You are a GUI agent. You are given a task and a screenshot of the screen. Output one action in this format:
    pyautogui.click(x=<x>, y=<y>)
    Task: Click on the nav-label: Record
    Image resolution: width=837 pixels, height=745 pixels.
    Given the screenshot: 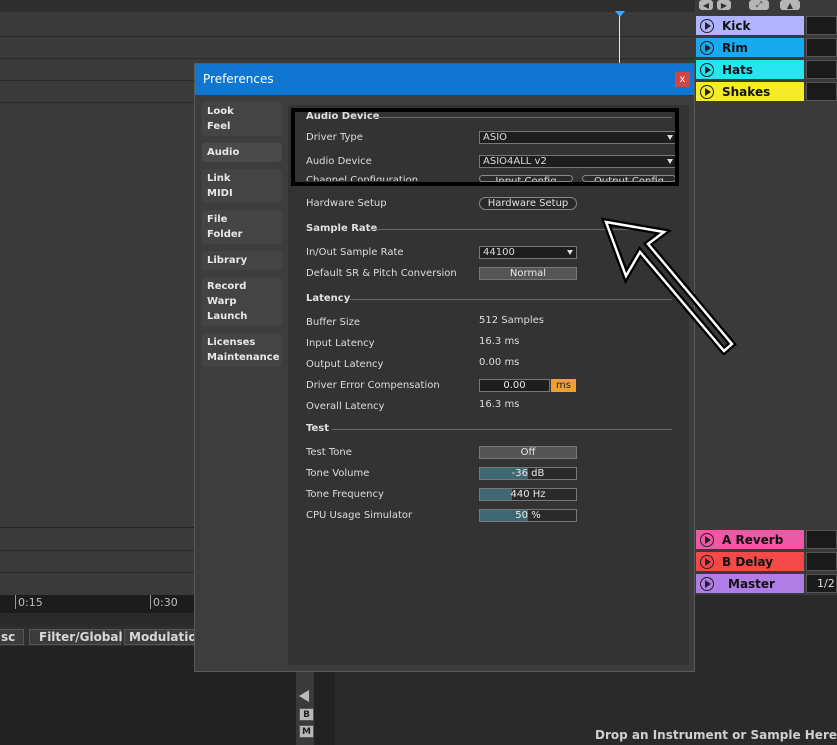 What is the action you would take?
    pyautogui.click(x=227, y=286)
    